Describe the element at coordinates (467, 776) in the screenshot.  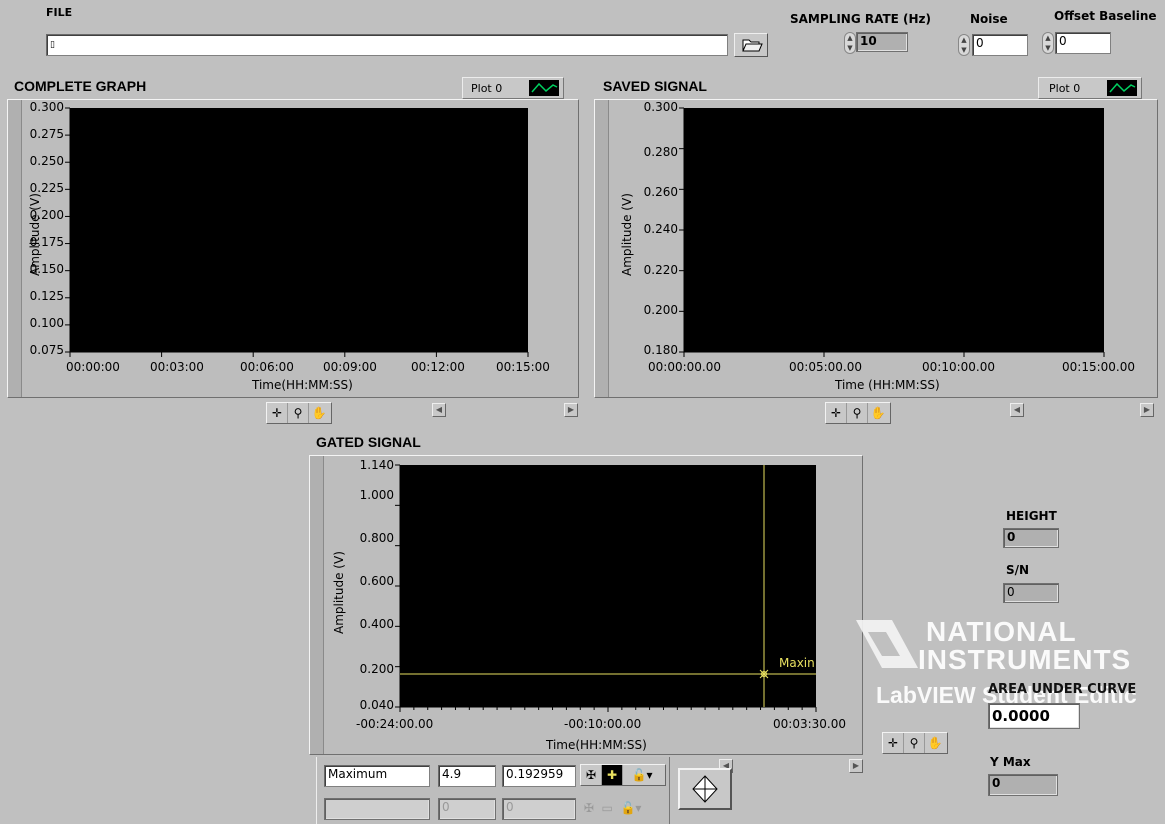
I see `cursor-x-input: 4.9` at that location.